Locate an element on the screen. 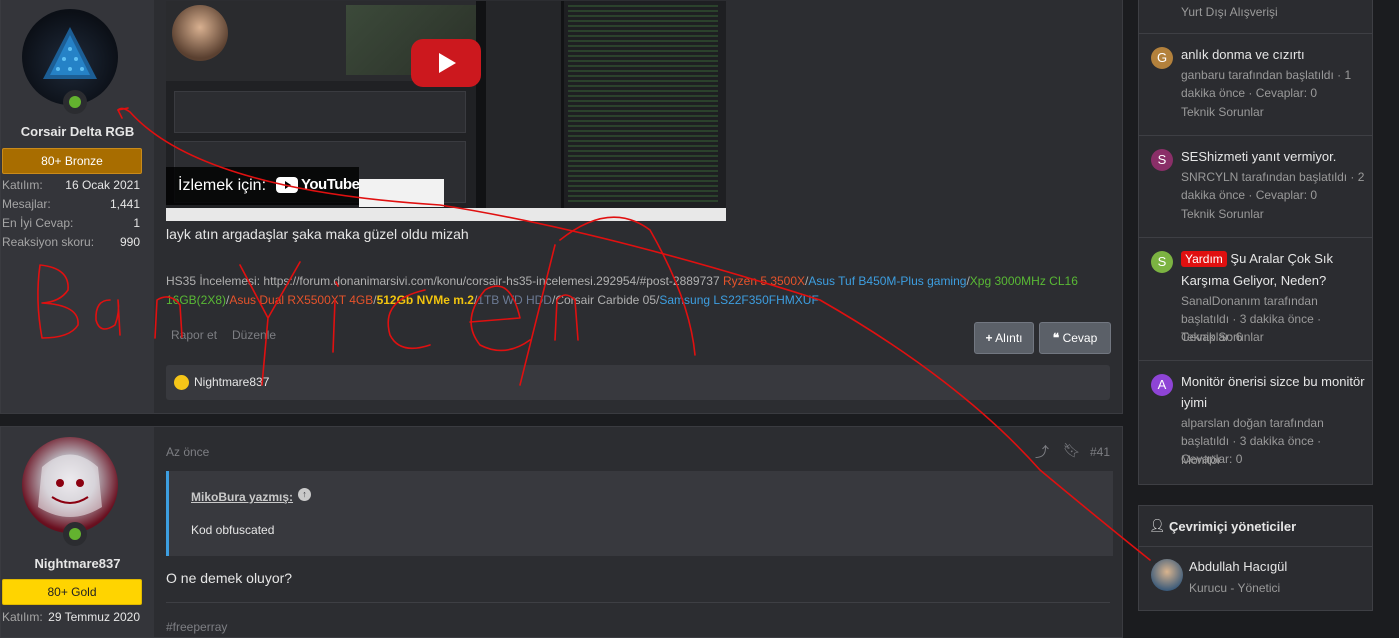 Image resolution: width=1399 pixels, height=638 pixels. reply-label: Cevap is located at coordinates (1080, 338).